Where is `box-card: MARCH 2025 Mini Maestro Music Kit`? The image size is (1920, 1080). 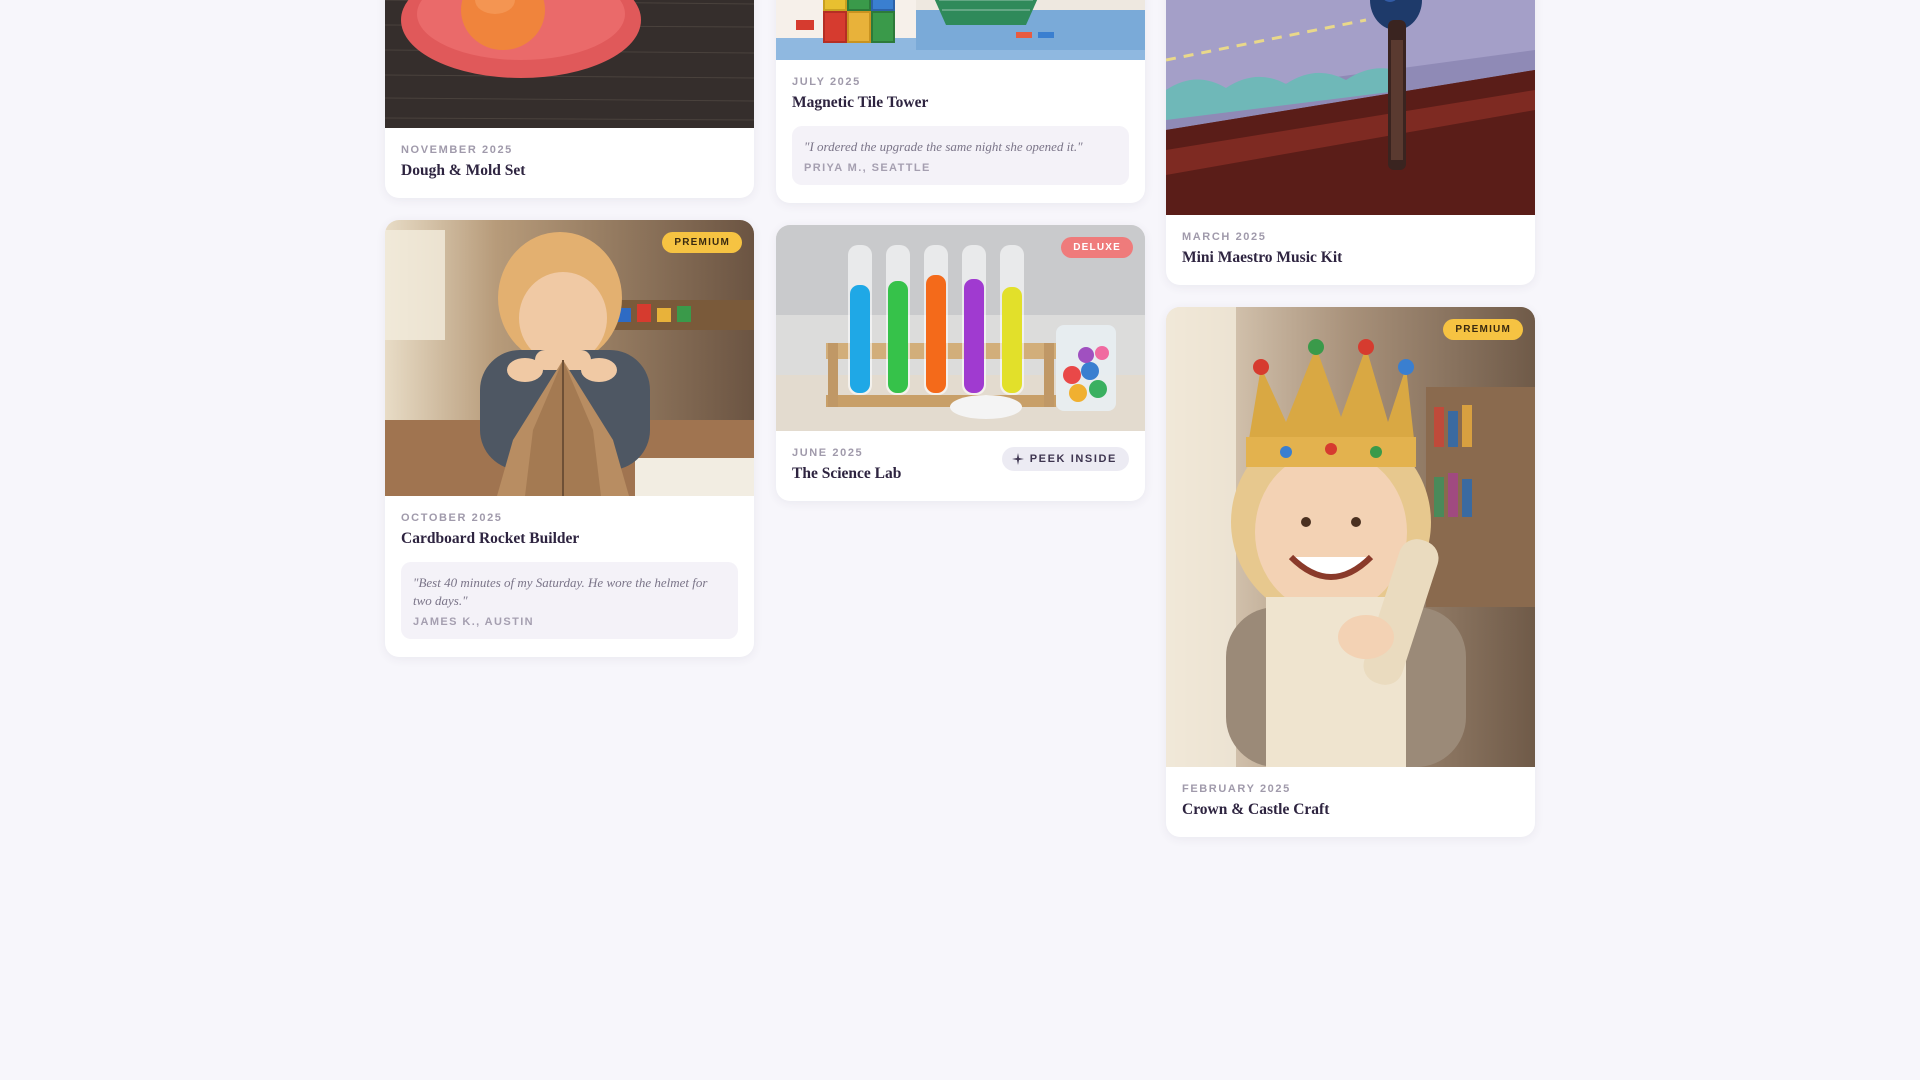 box-card: MARCH 2025 Mini Maestro Music Kit is located at coordinates (1350, 142).